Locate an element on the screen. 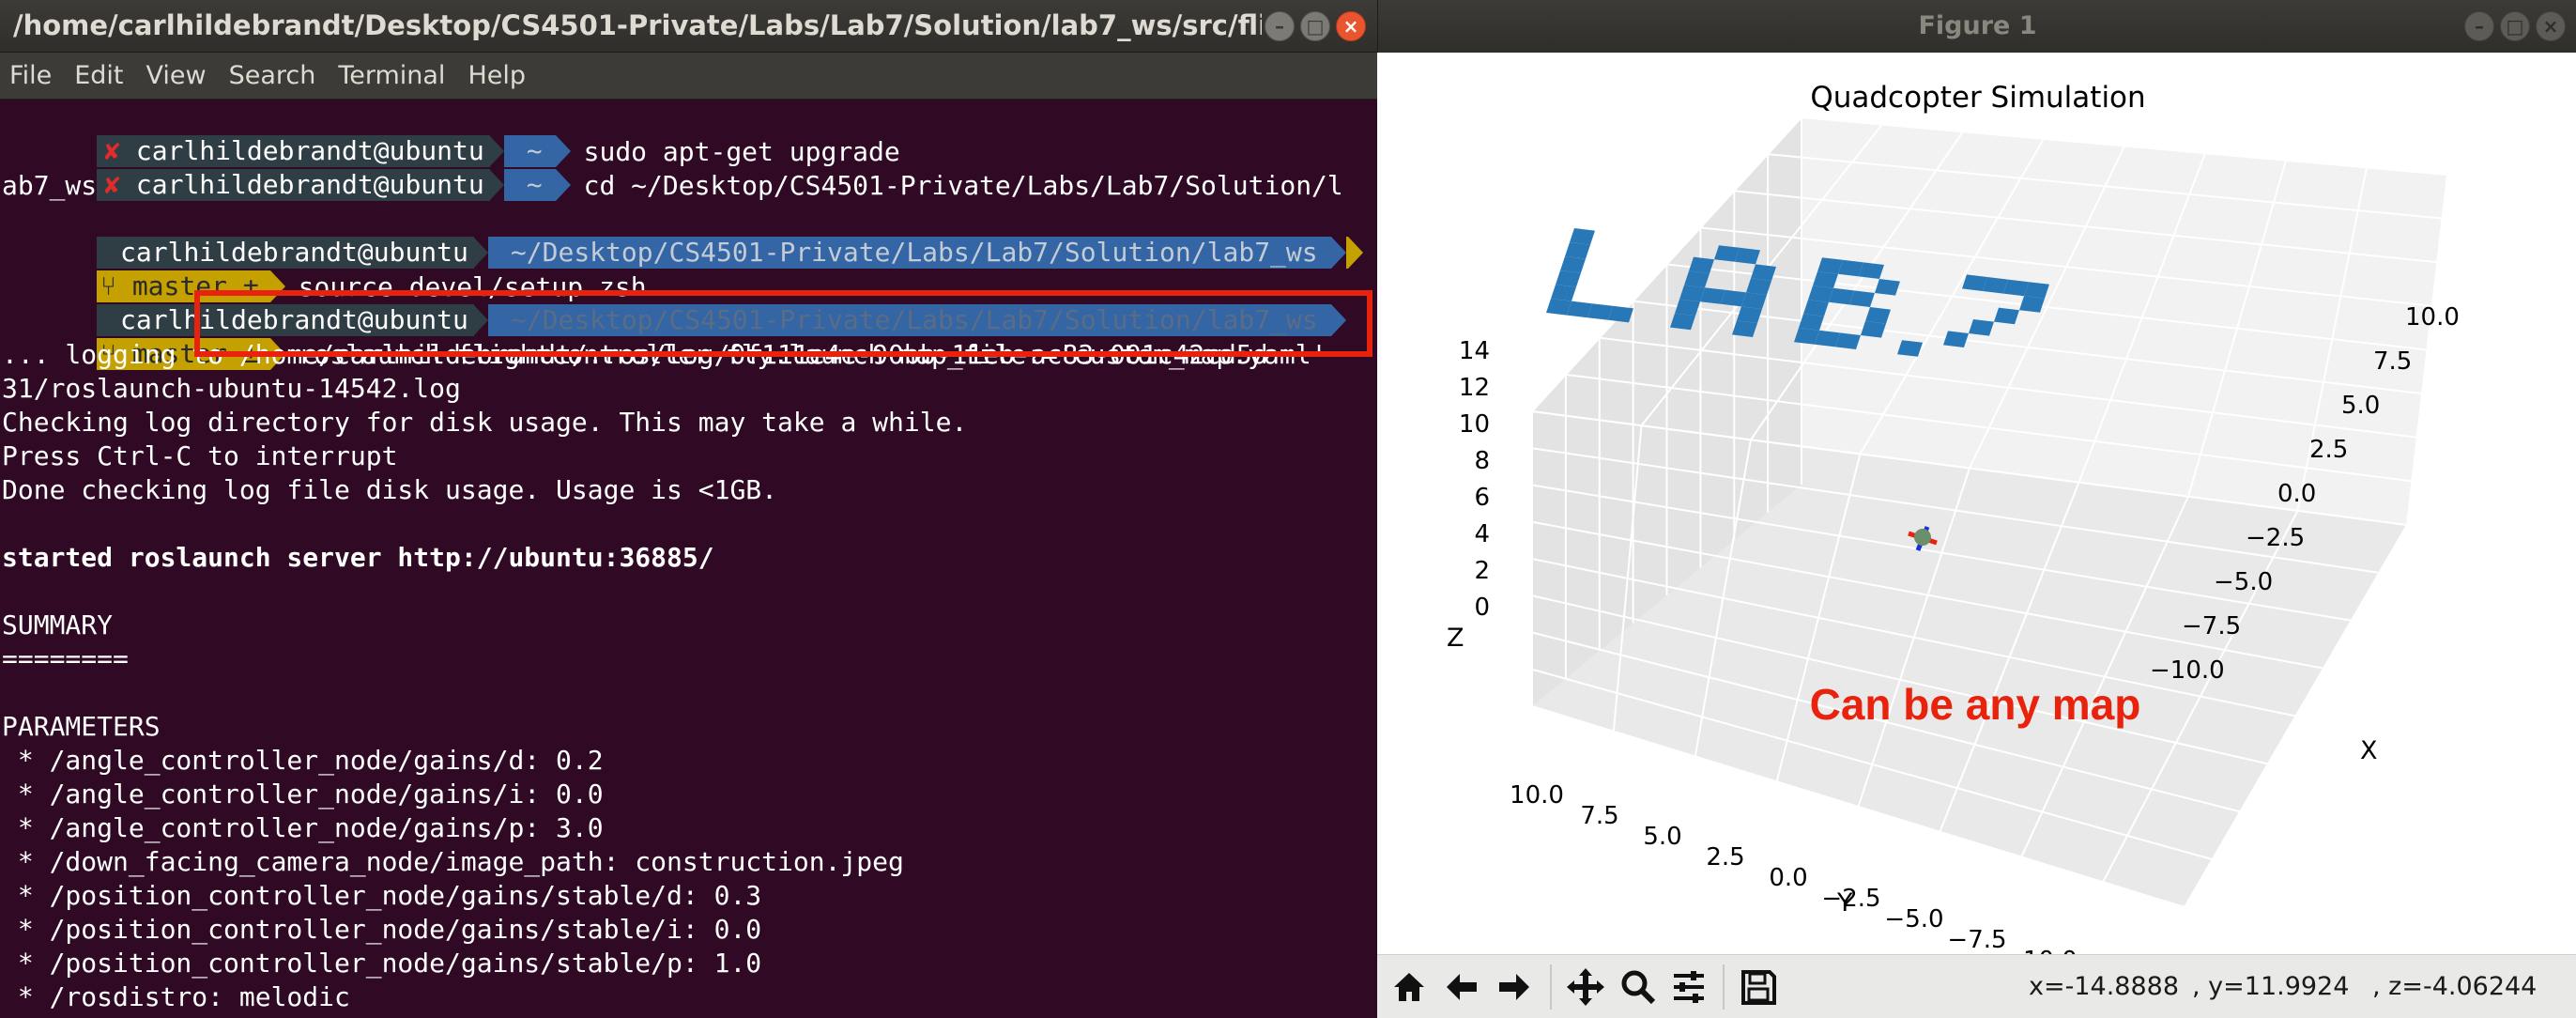  x-tick-label: −5.0 is located at coordinates (2244, 582).